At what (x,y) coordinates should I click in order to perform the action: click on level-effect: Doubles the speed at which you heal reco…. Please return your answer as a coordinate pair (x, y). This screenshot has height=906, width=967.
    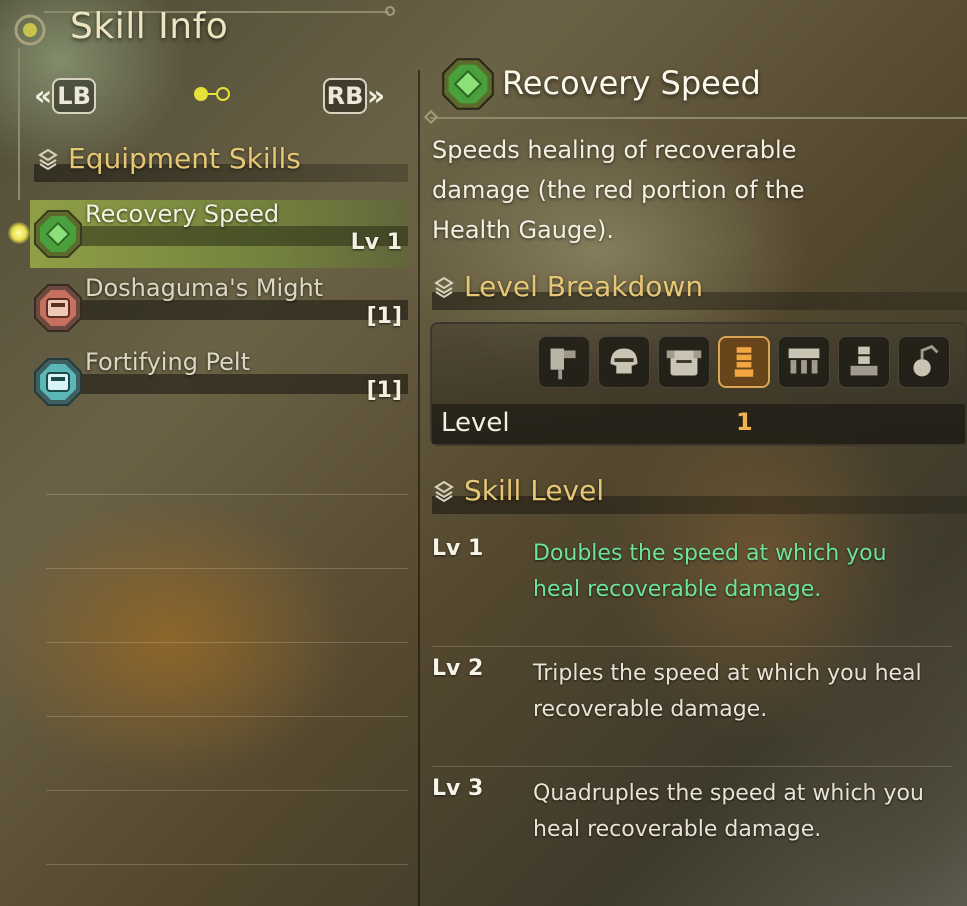
    Looking at the image, I should click on (710, 571).